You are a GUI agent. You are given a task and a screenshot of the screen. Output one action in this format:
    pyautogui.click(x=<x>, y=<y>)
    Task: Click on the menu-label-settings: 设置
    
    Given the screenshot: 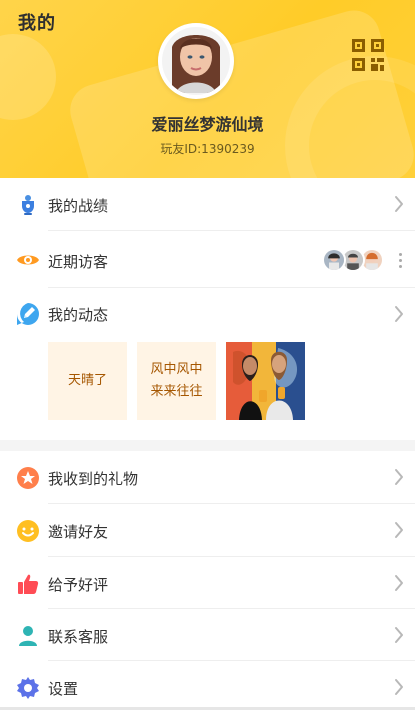 What is the action you would take?
    pyautogui.click(x=63, y=689)
    